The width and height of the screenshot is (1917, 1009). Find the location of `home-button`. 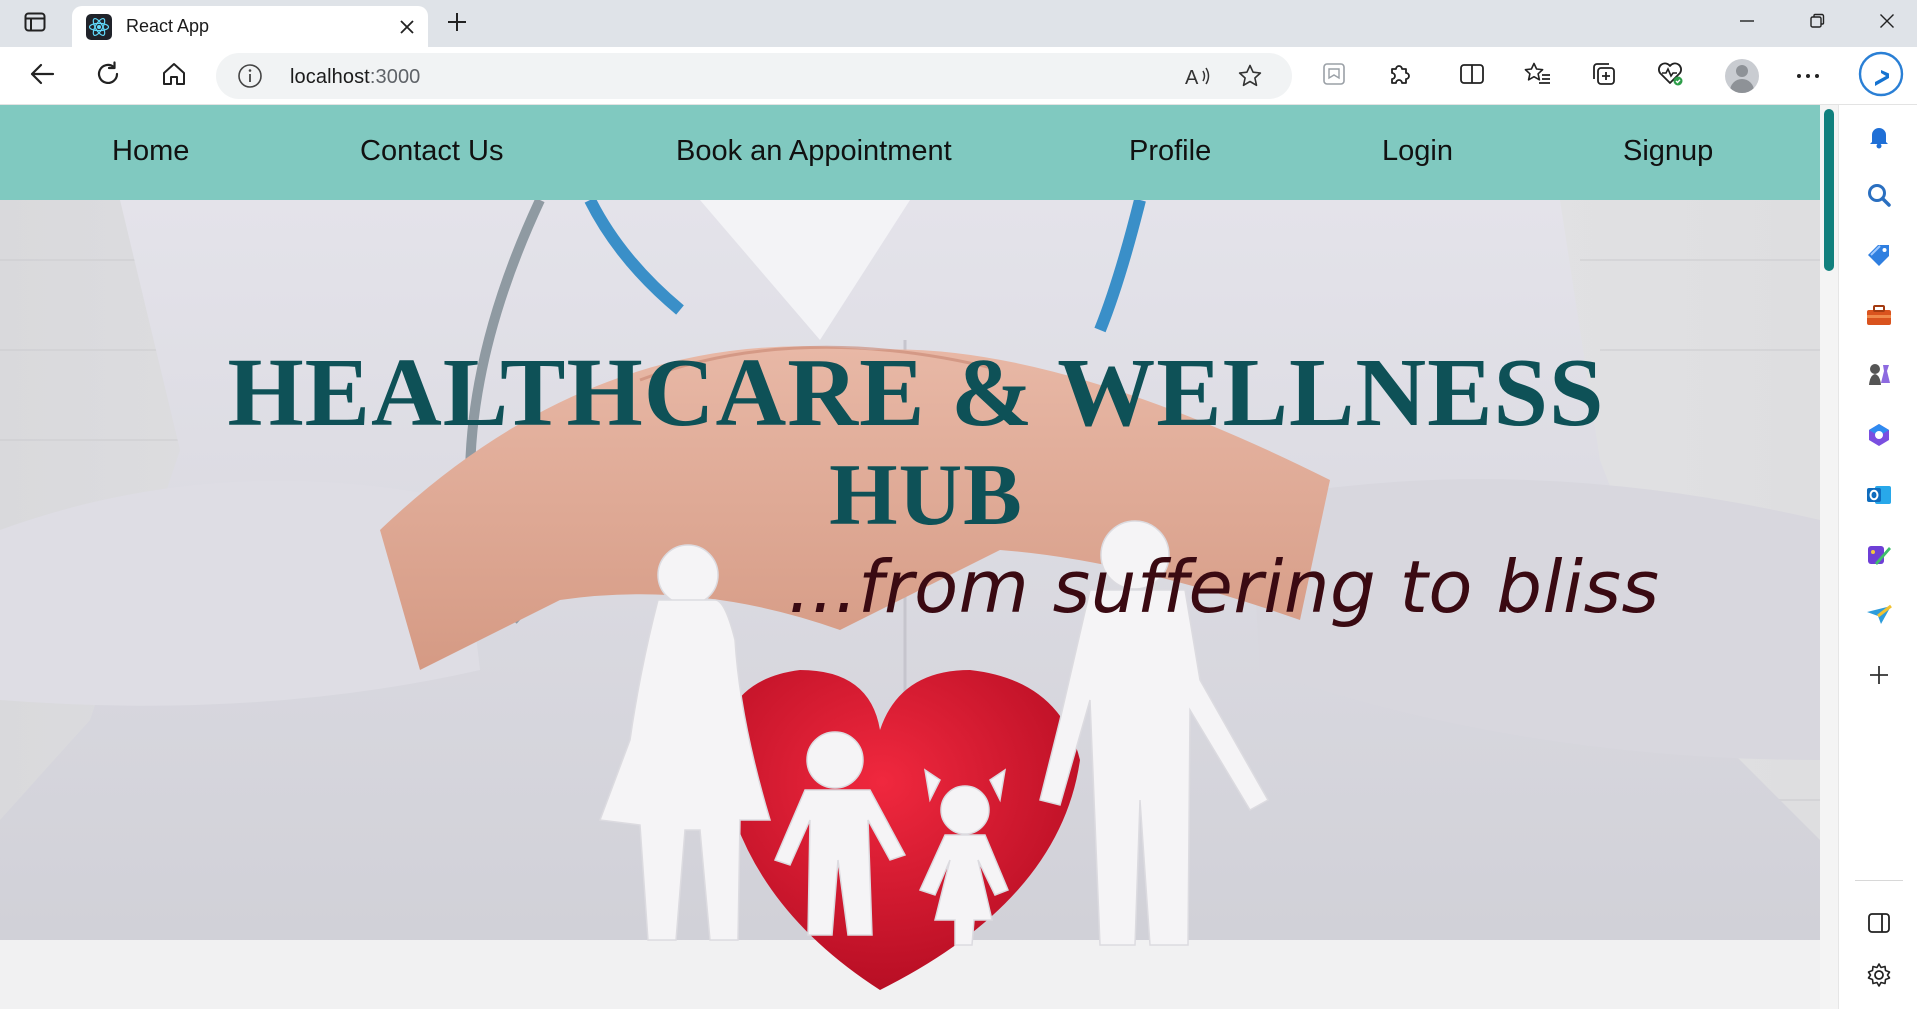

home-button is located at coordinates (174, 76).